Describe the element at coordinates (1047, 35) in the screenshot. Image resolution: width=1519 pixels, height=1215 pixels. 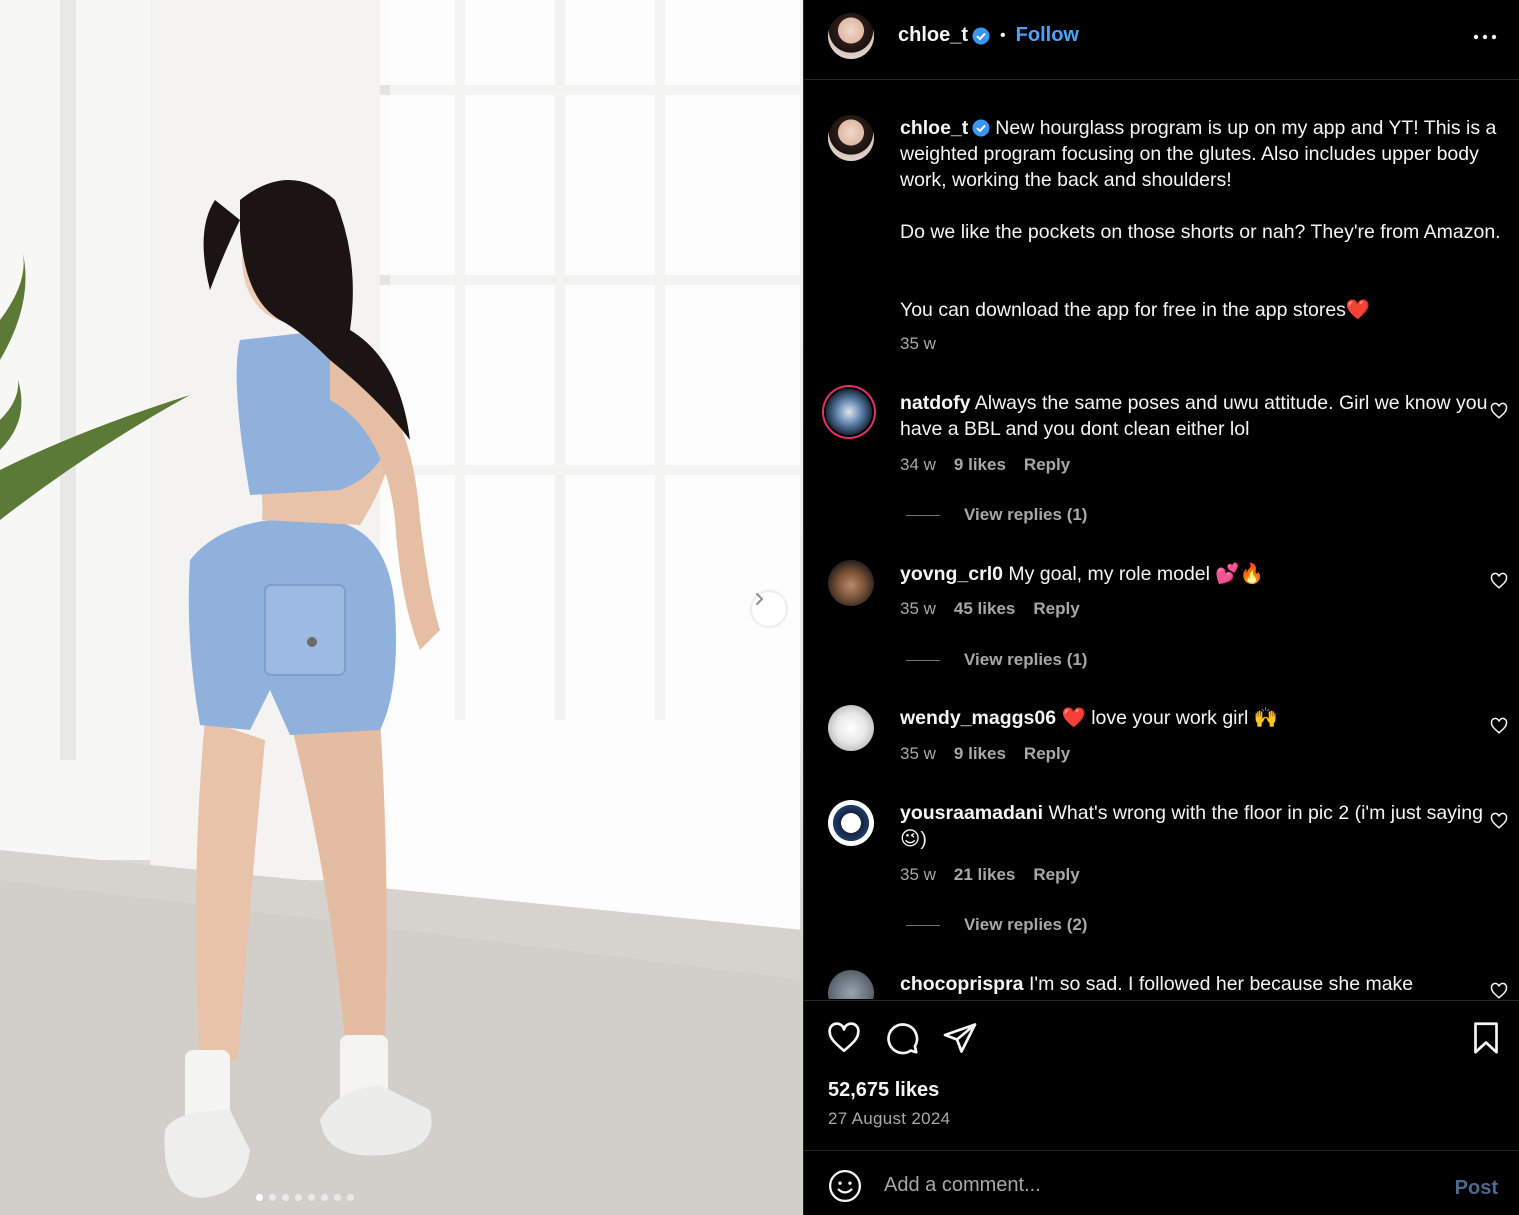
I see `follow-button: Follow` at that location.